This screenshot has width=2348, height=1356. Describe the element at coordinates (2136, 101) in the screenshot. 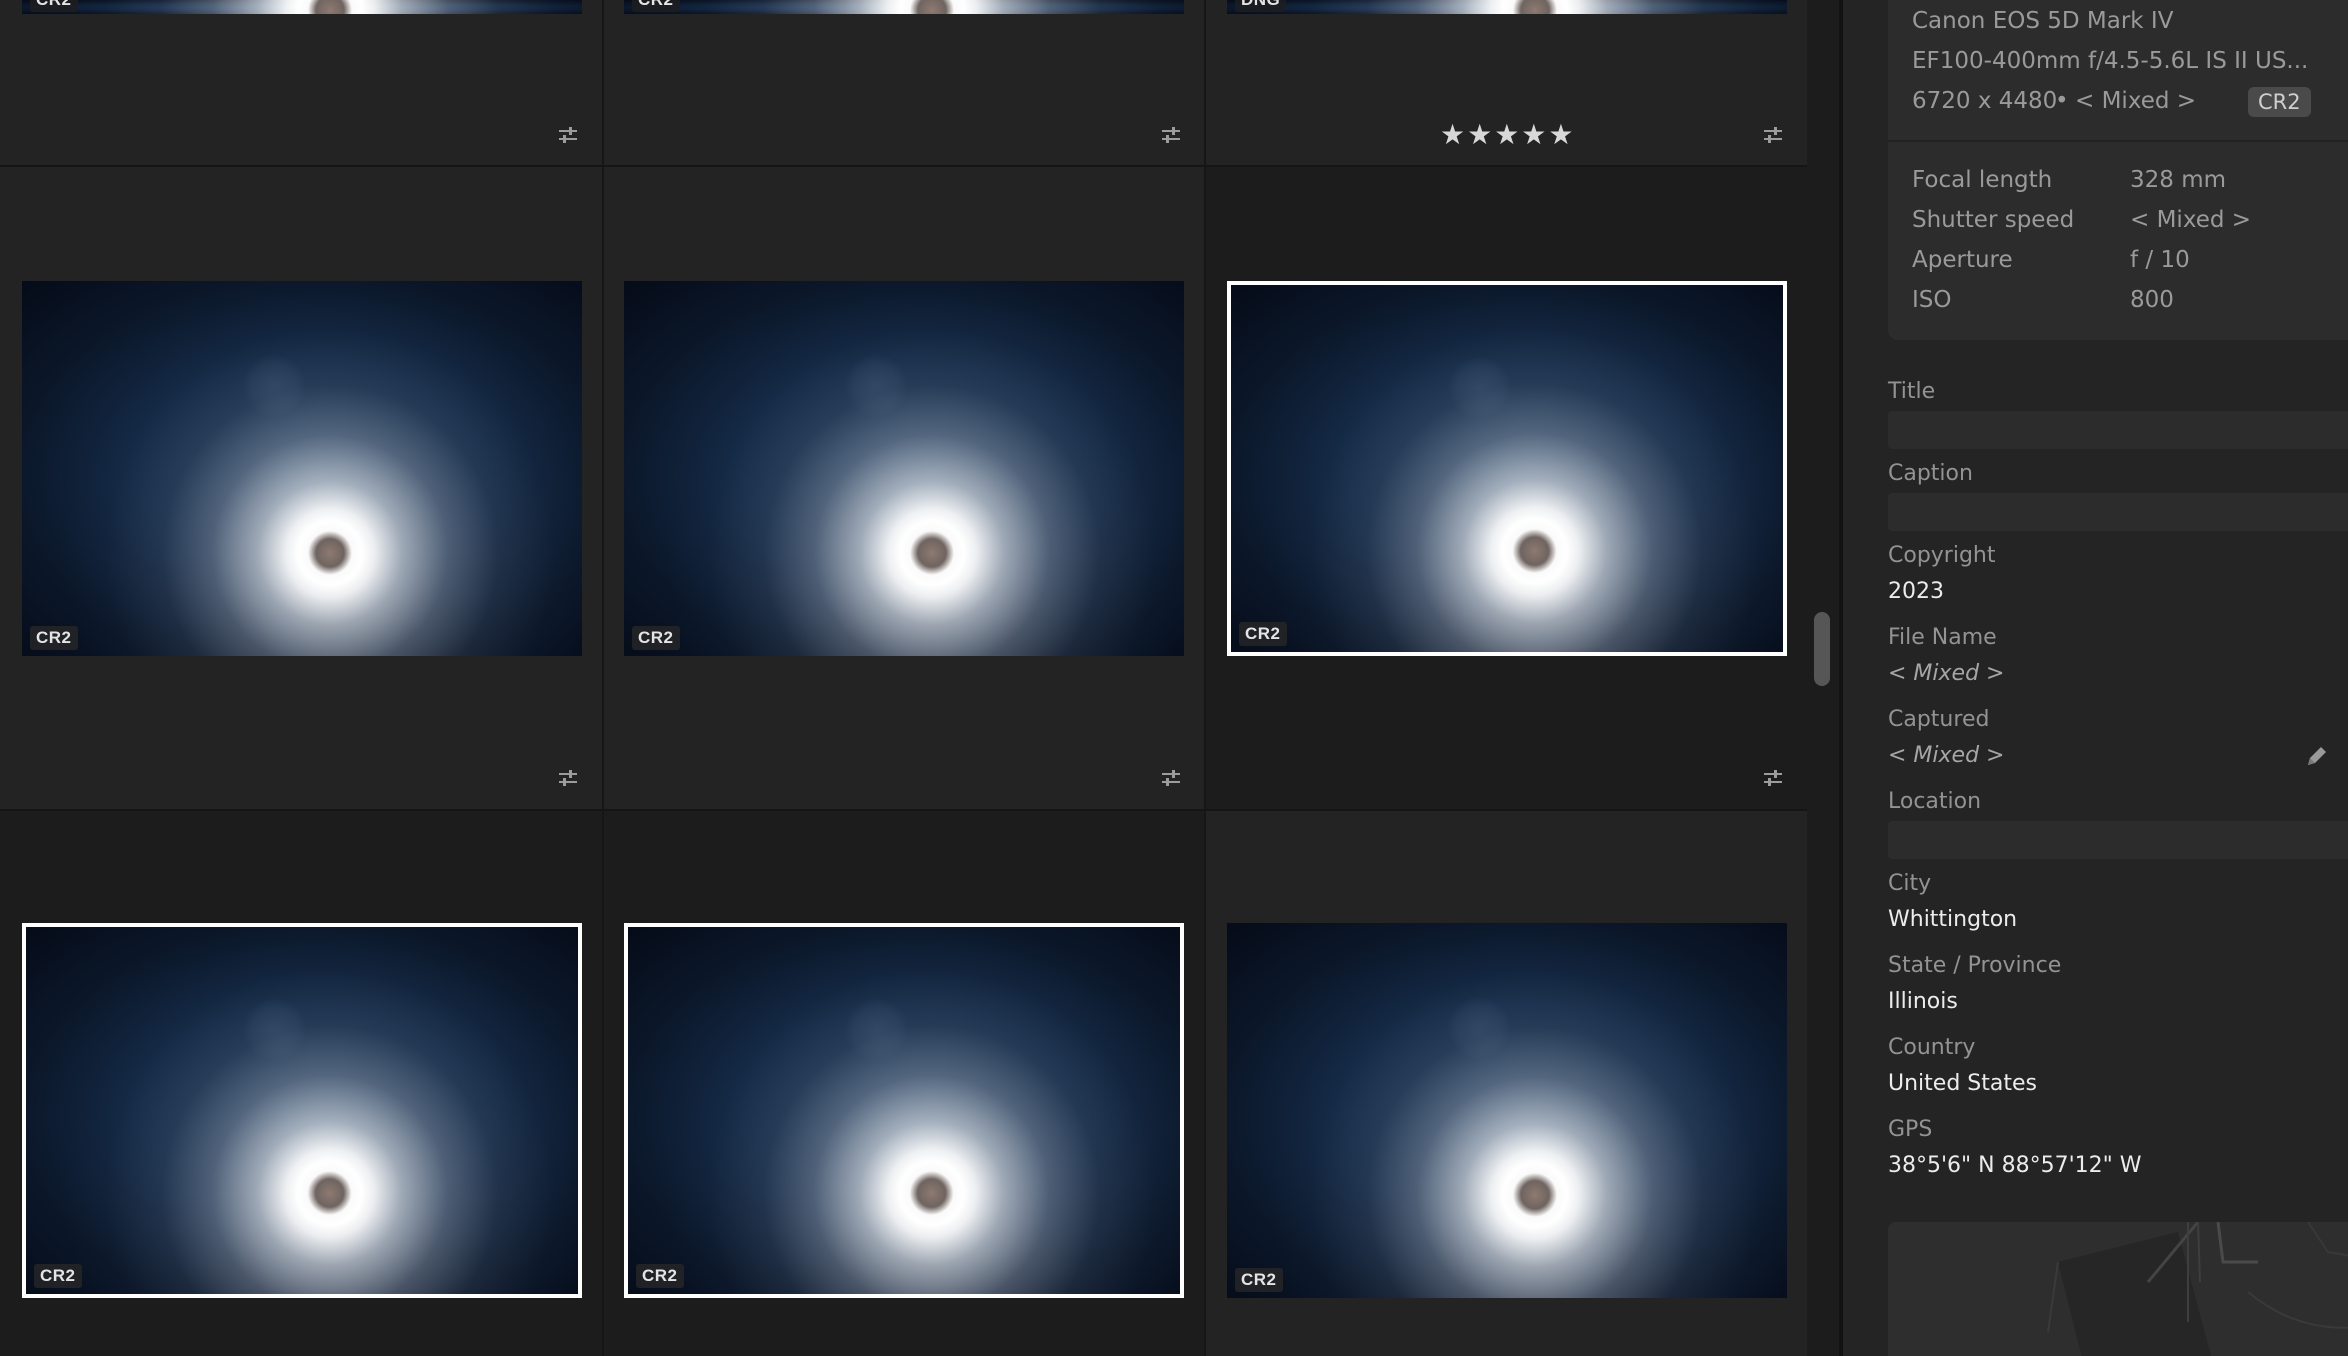

I see `dimension-mixed: < Mixed >` at that location.